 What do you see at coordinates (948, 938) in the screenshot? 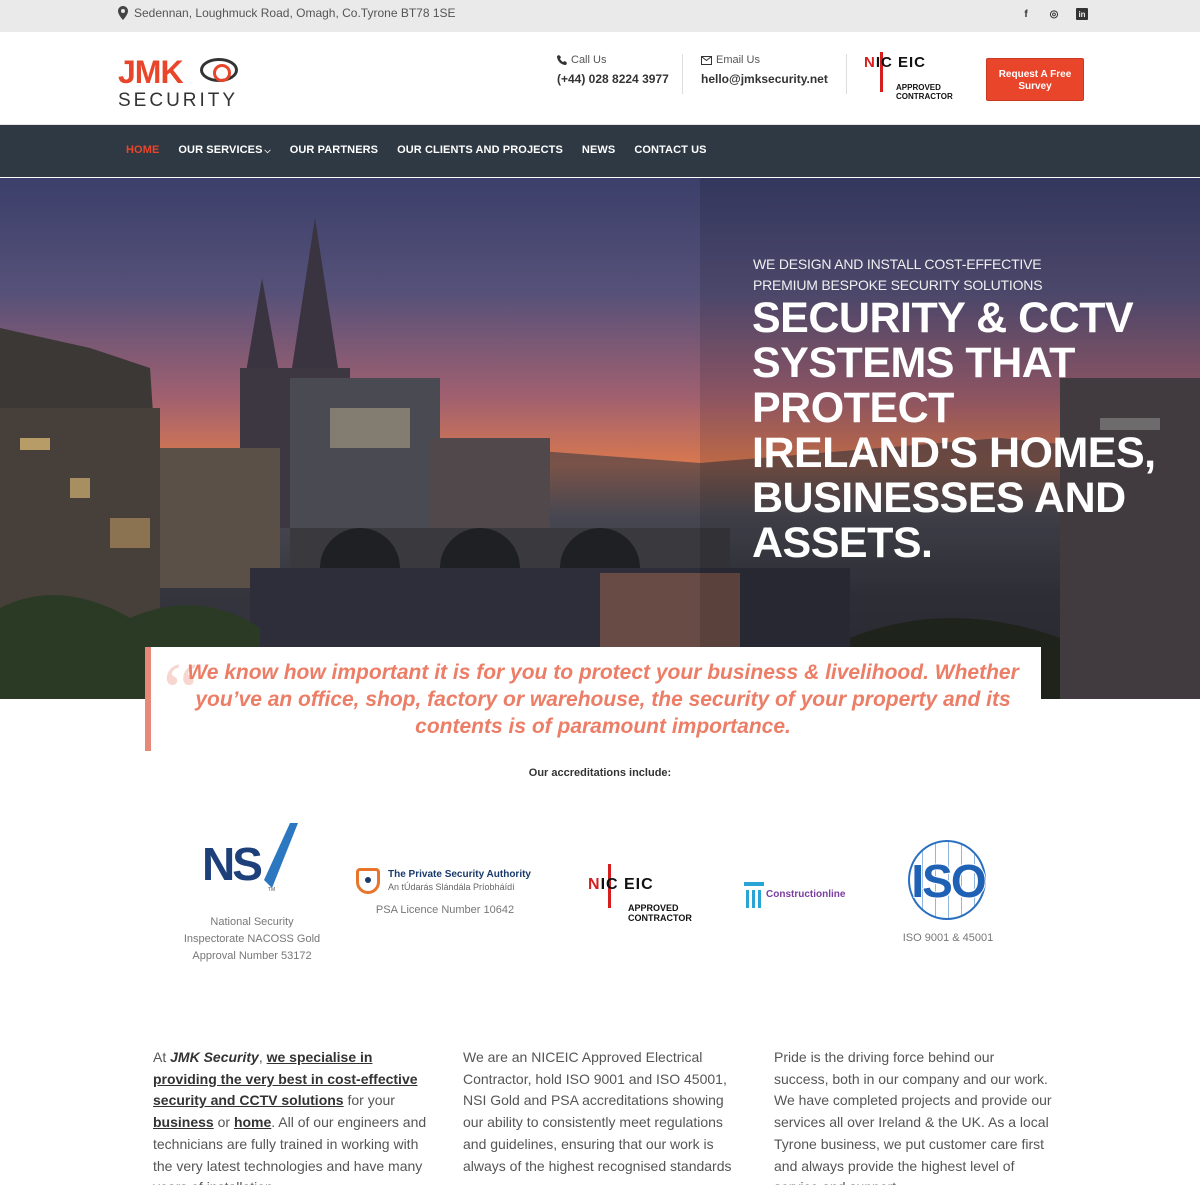
I see `iso-caption: ISO 9001 & 45001` at bounding box center [948, 938].